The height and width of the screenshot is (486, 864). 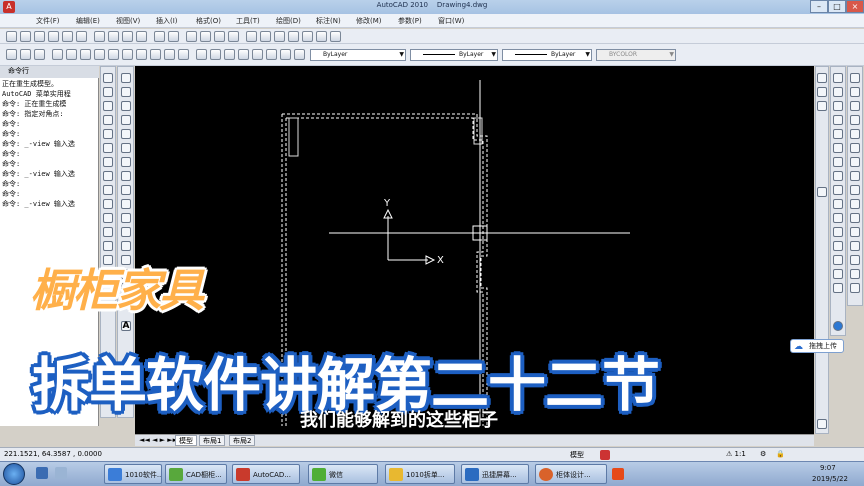 I want to click on zoom-scale-icon: ⚠ 1:1, so click(x=736, y=454).